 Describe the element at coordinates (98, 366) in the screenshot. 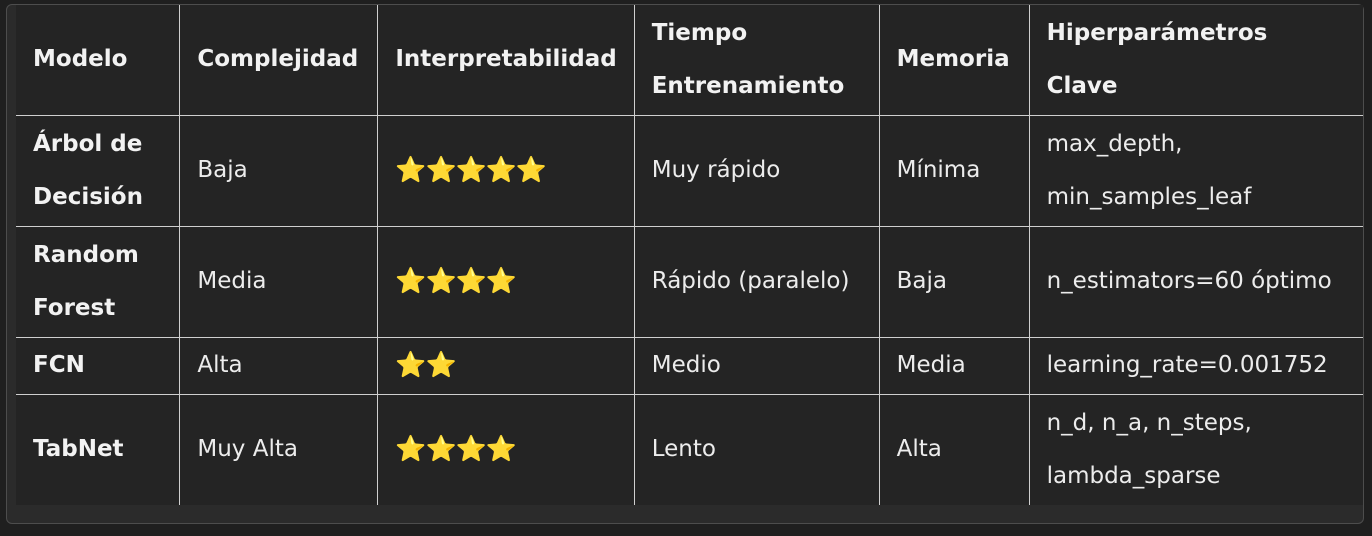

I see `model-cell: FCN` at that location.